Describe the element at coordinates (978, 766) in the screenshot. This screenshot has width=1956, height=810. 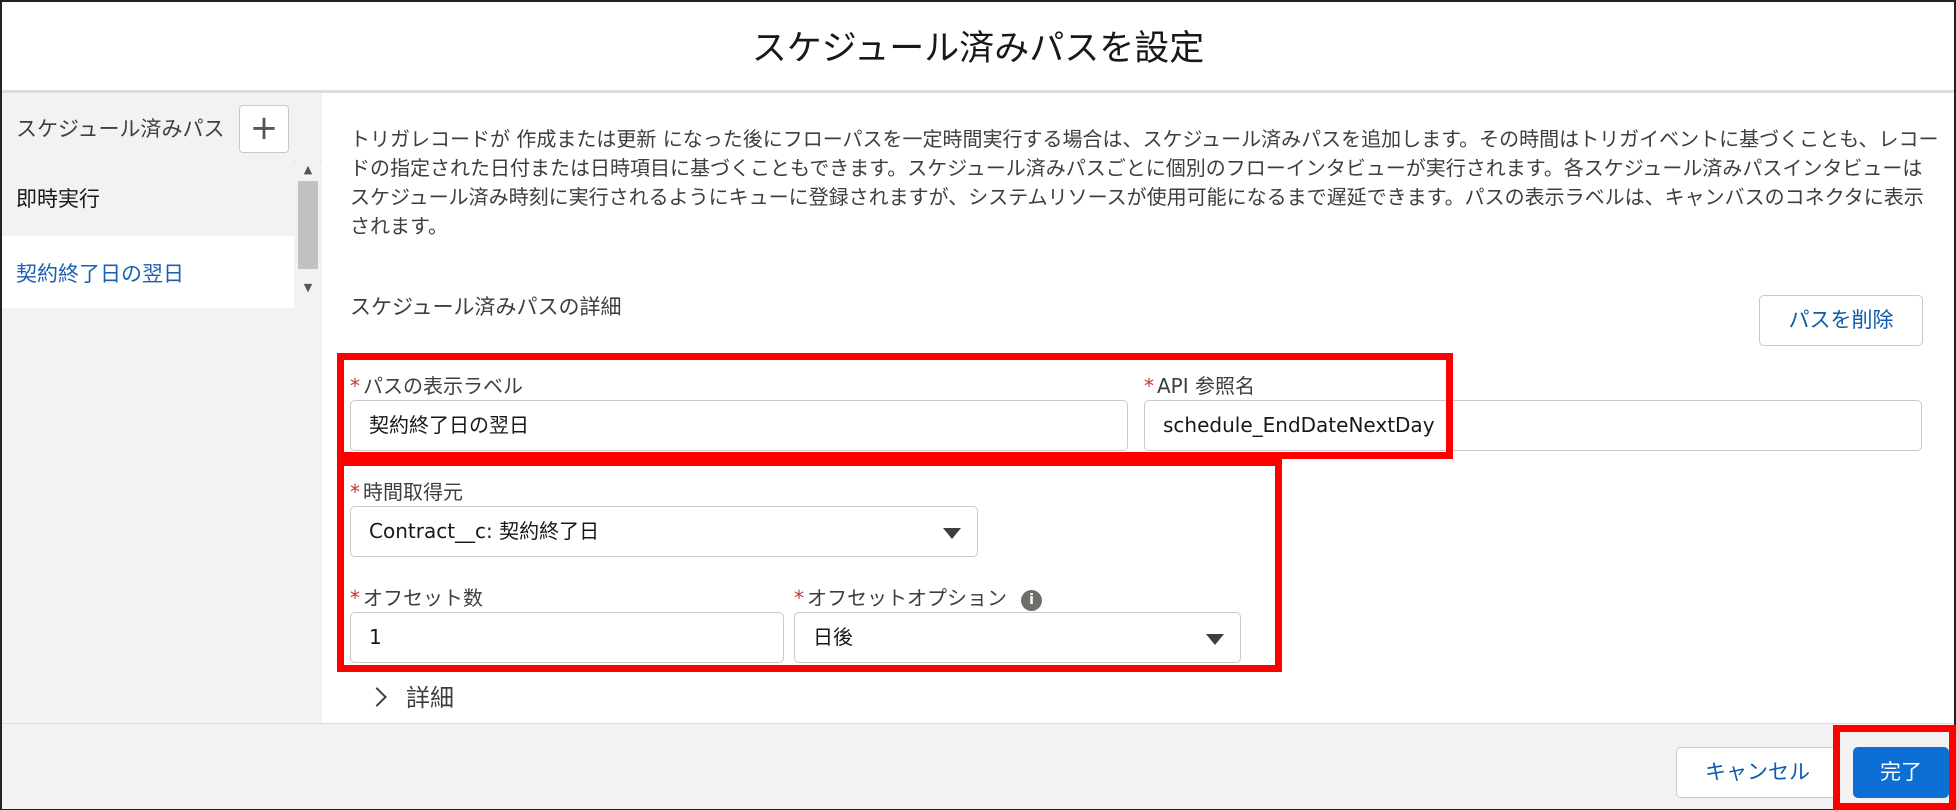
I see `dialog-footer: キャンセル 完了` at that location.